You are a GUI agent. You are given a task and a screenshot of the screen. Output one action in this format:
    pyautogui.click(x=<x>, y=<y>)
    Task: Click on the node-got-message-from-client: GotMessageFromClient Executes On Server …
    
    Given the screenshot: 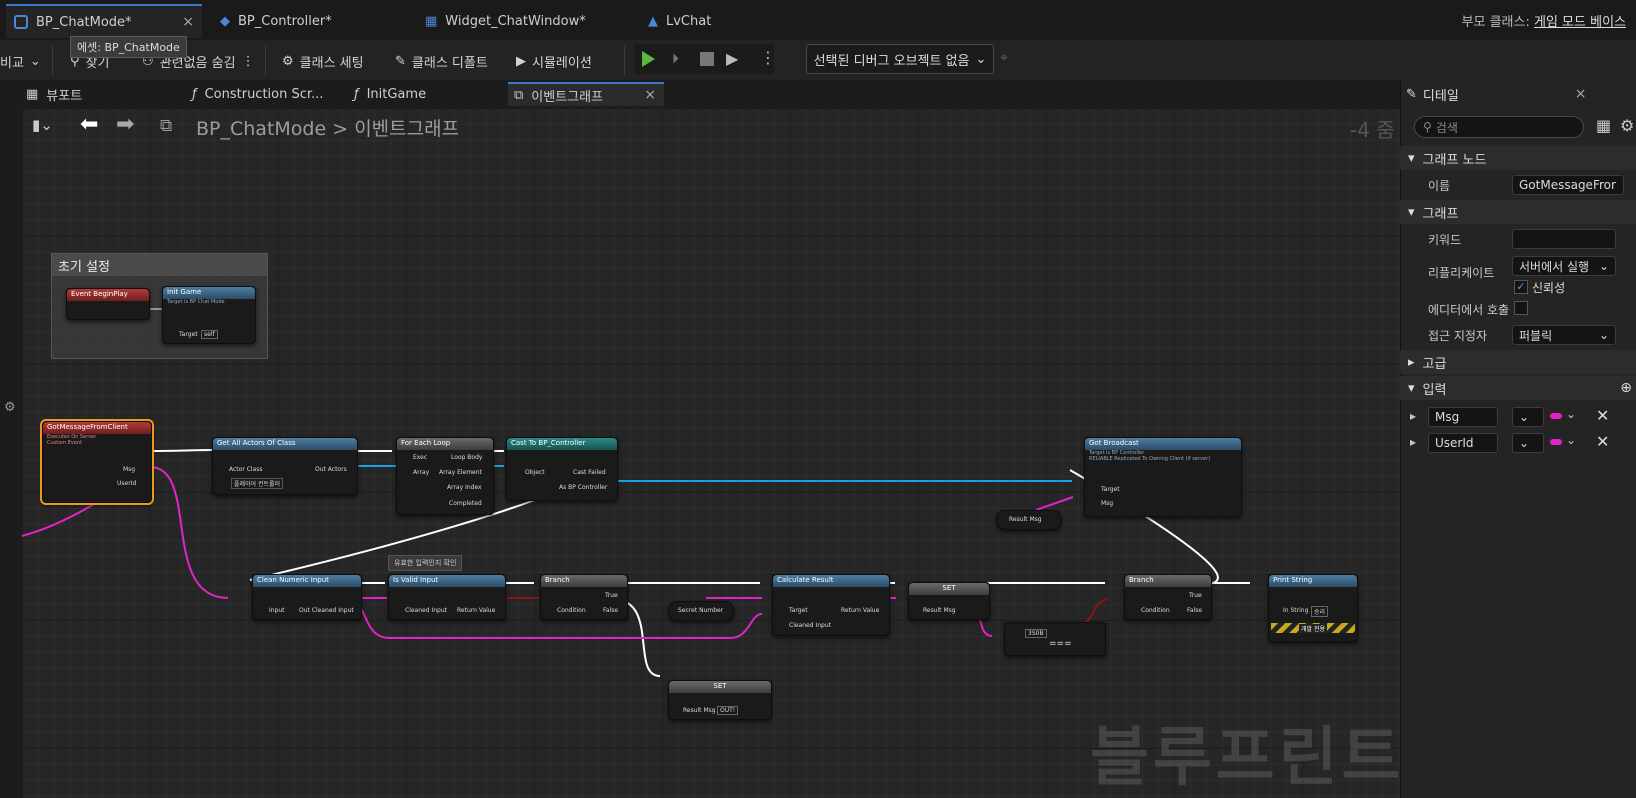 What is the action you would take?
    pyautogui.click(x=97, y=462)
    